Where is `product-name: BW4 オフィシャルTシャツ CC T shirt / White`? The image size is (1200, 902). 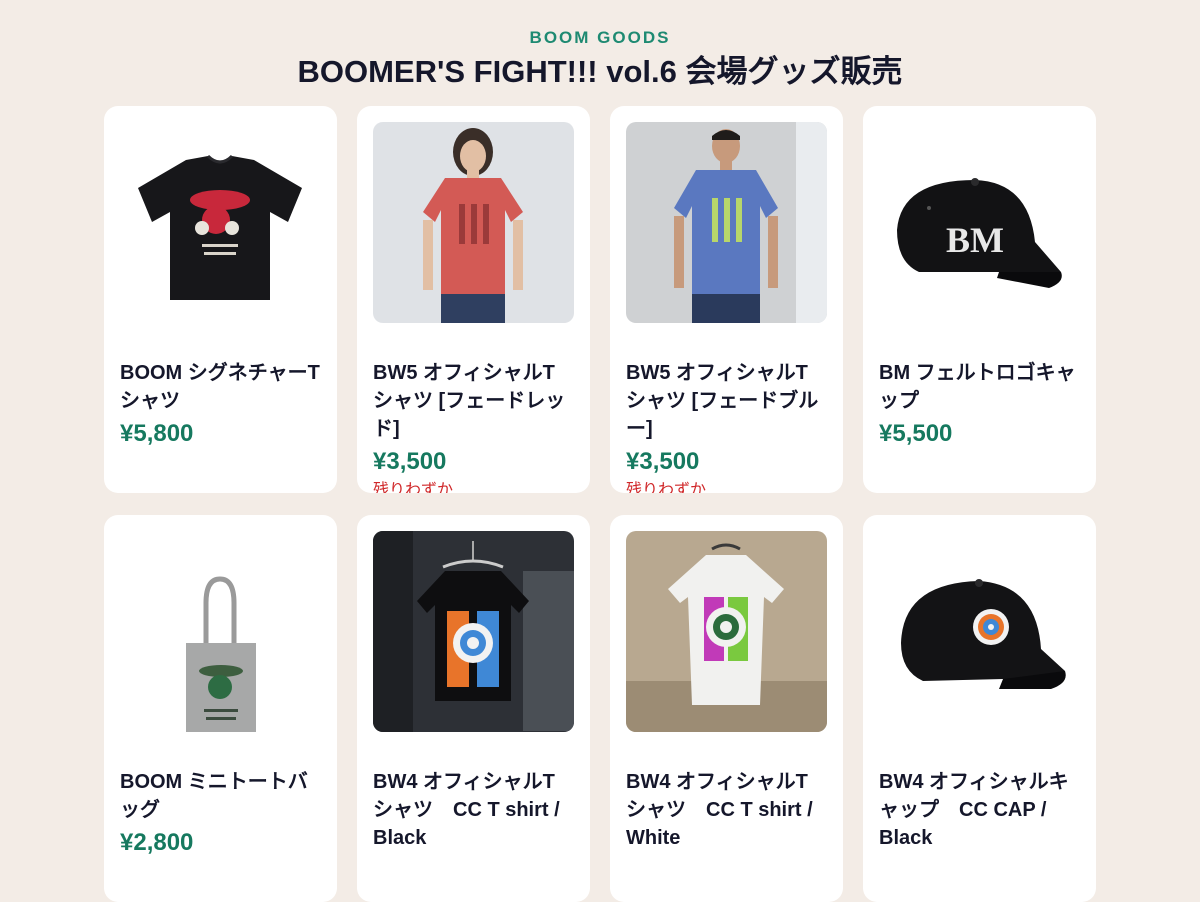
product-name: BW4 オフィシャルTシャツ CC T shirt / White is located at coordinates (726, 810).